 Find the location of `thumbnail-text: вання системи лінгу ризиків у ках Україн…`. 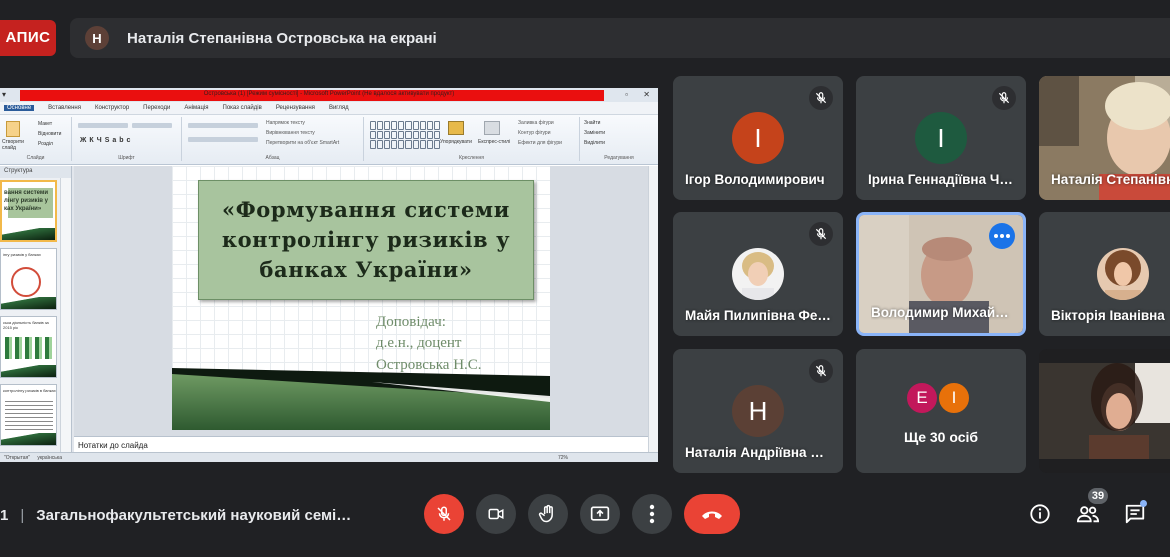

thumbnail-text: вання системи лінгу ризиків у ках Україн… is located at coordinates (26, 201).